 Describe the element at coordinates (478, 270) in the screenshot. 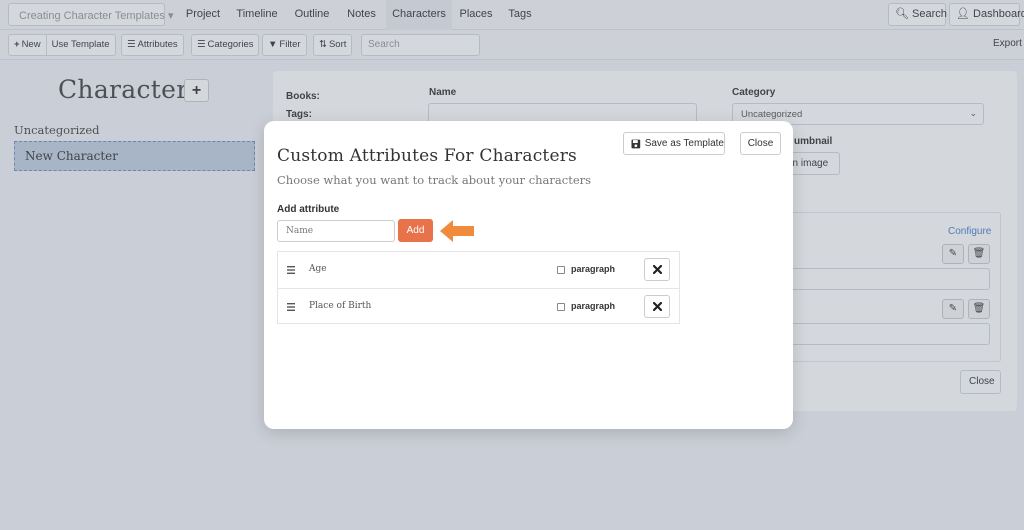

I see `attribute-row: Age paragraph` at that location.